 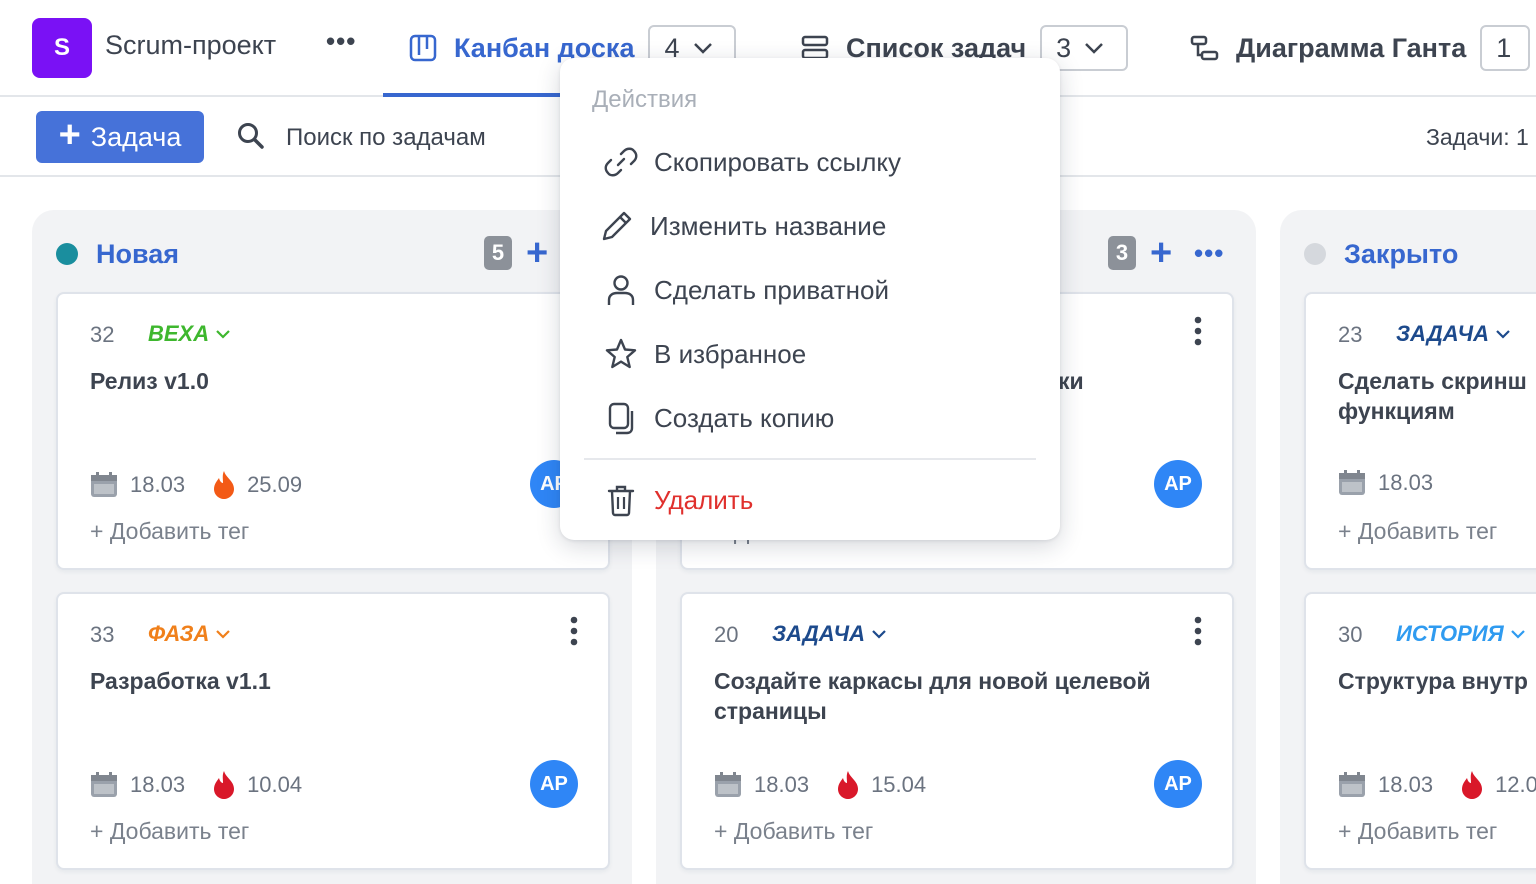 I want to click on project-avatar: S, so click(x=62, y=48).